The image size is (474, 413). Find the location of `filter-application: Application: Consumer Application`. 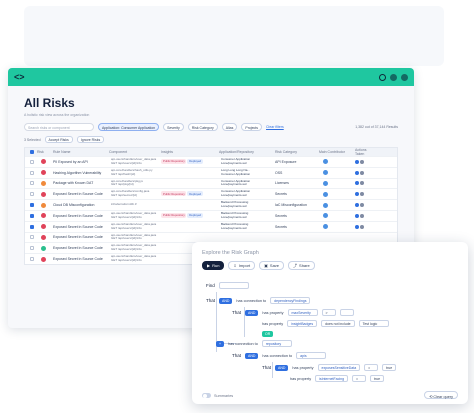

filter-application: Application: Consumer Application is located at coordinates (129, 127).